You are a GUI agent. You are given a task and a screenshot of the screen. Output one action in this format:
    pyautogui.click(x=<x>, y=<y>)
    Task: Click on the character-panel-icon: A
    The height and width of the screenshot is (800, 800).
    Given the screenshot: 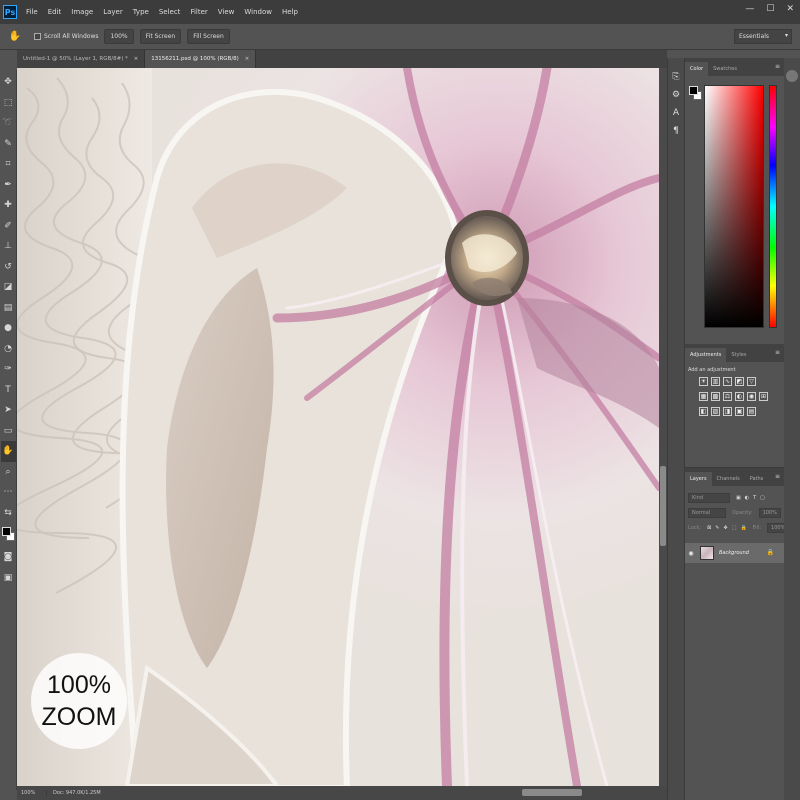 What is the action you would take?
    pyautogui.click(x=676, y=113)
    